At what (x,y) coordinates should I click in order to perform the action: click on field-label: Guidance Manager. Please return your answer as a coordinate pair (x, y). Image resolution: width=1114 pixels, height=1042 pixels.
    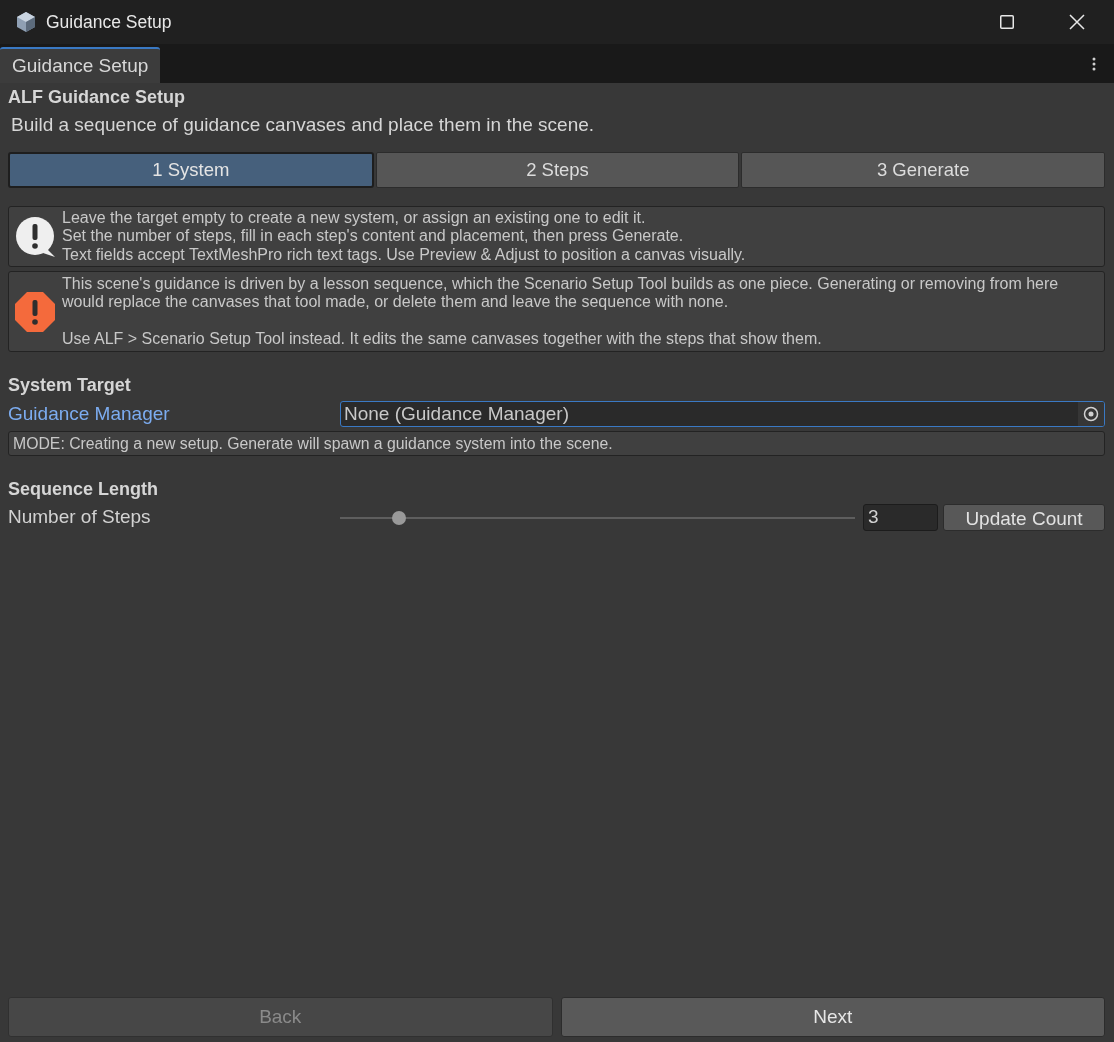
    Looking at the image, I should click on (89, 413).